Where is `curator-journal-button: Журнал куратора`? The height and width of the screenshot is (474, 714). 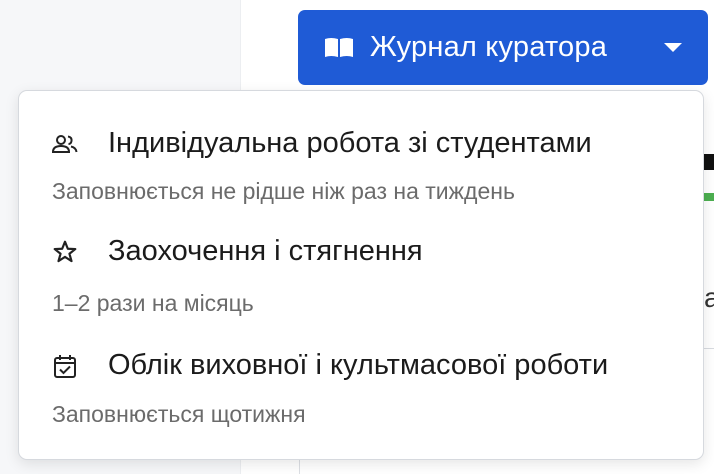
curator-journal-button: Журнал куратора is located at coordinates (503, 47).